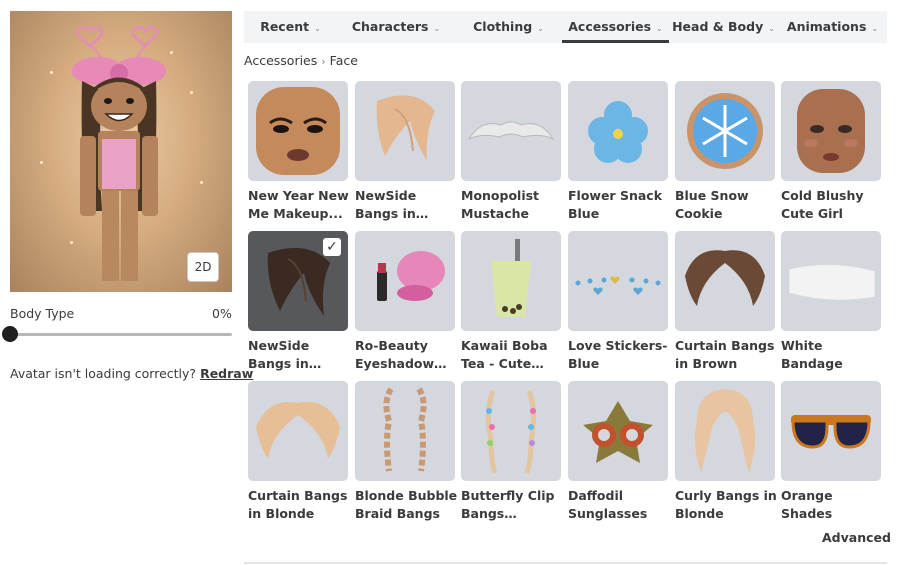 Image resolution: width=907 pixels, height=565 pixels. Describe the element at coordinates (10, 334) in the screenshot. I see `body-type-slider-thumb` at that location.